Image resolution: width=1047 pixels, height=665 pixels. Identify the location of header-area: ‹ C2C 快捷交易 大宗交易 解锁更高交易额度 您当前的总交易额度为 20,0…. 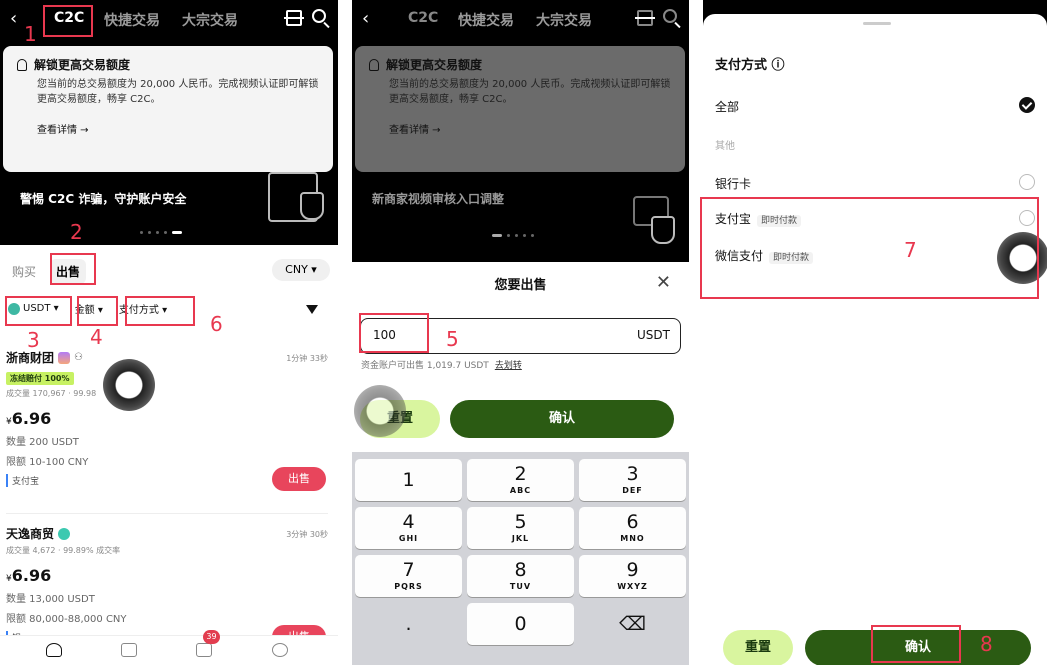
(520, 131).